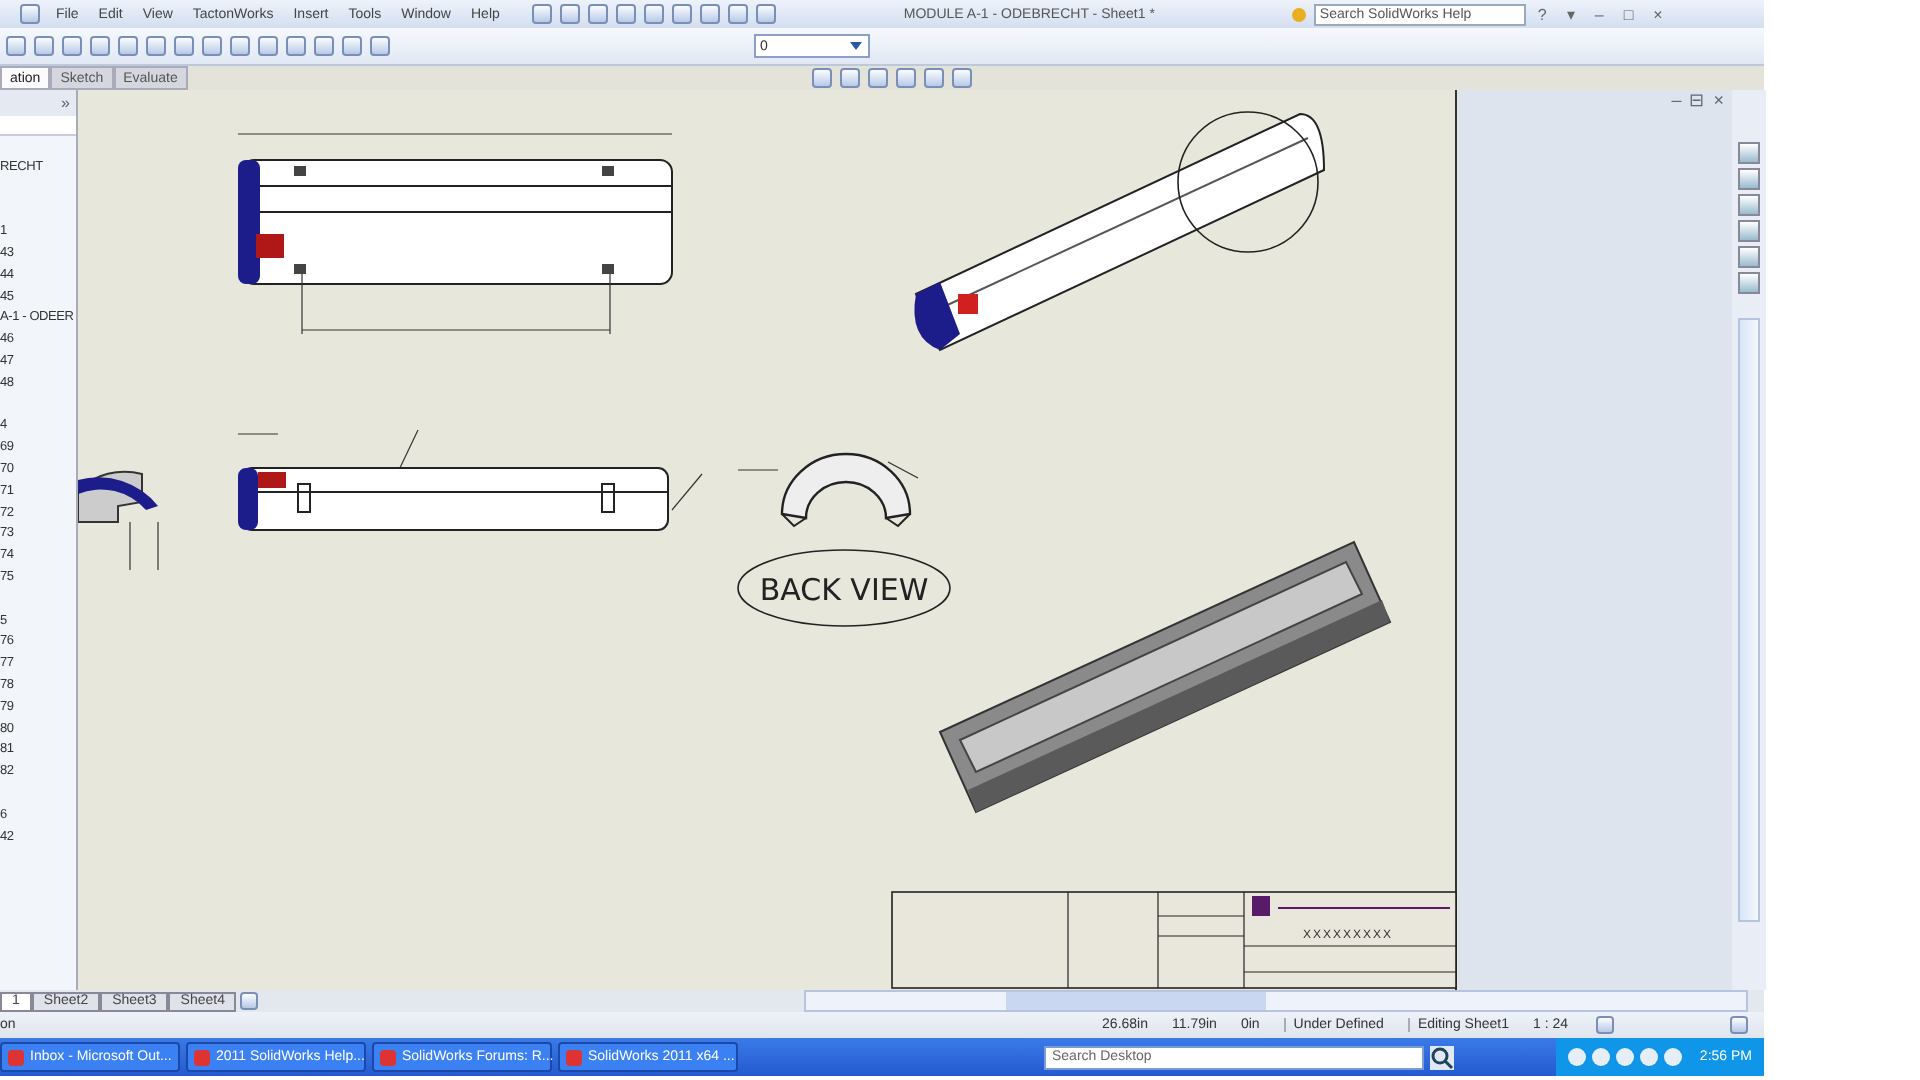 This screenshot has width=1920, height=1080. I want to click on window-button: □, so click(1628, 14).